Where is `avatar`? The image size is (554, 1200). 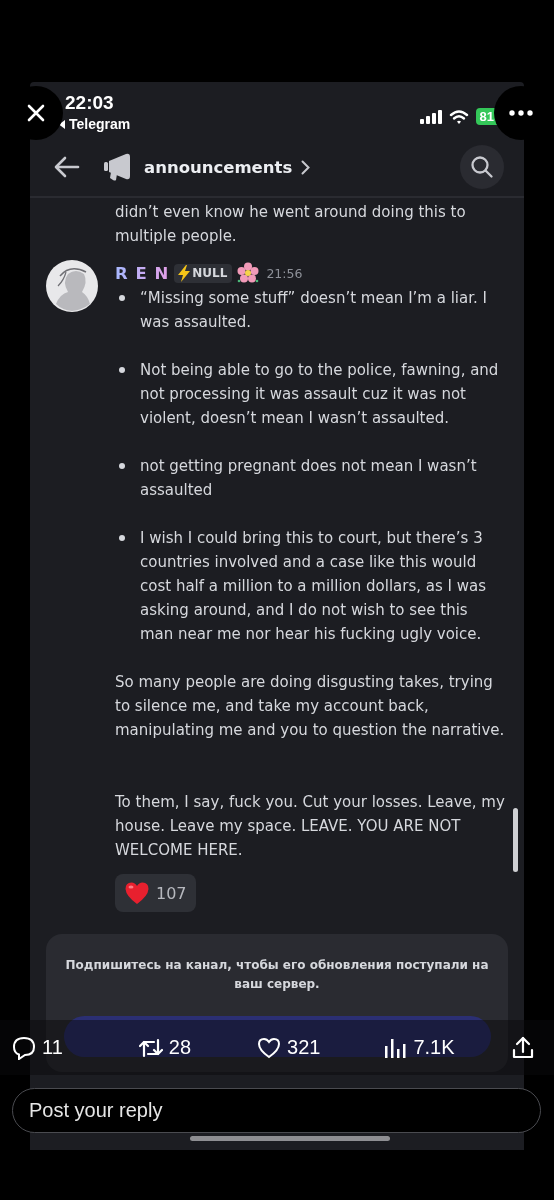 avatar is located at coordinates (72, 286).